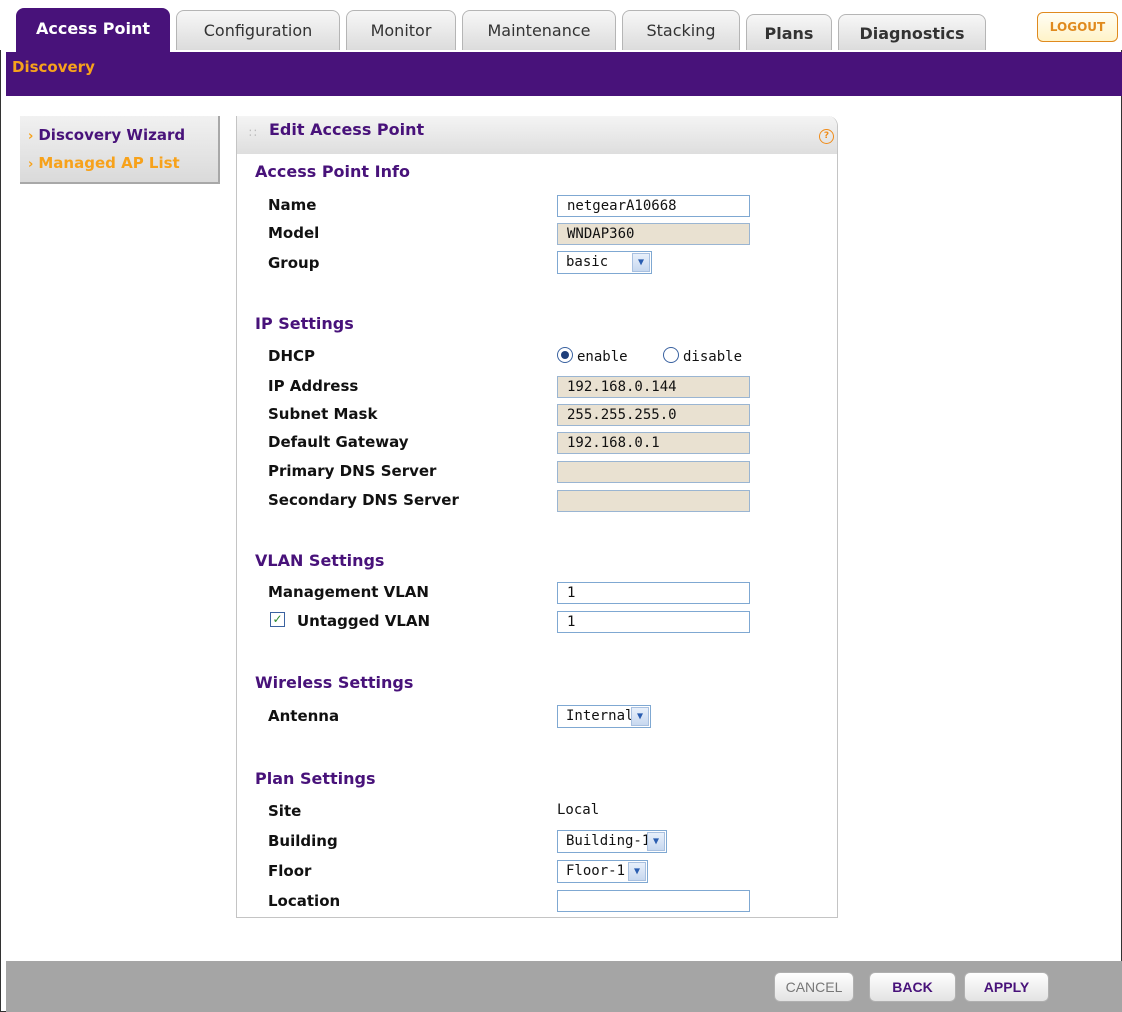 This screenshot has width=1122, height=1012. I want to click on sidebar-item-label: Discovery Wizard, so click(112, 135).